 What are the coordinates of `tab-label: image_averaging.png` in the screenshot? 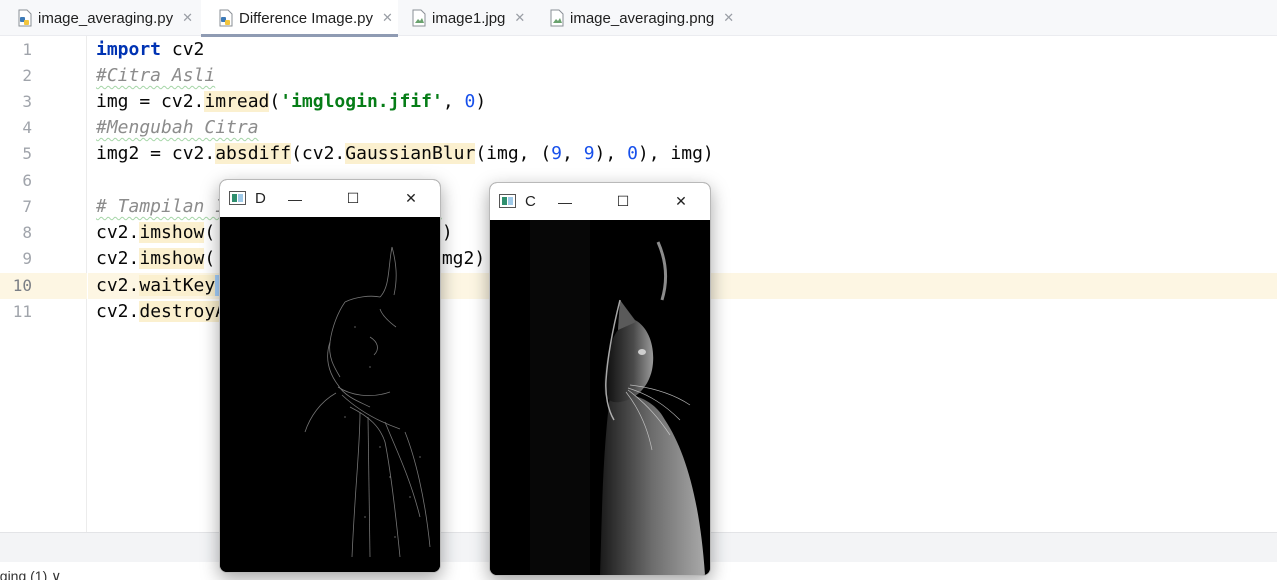 It's located at (642, 18).